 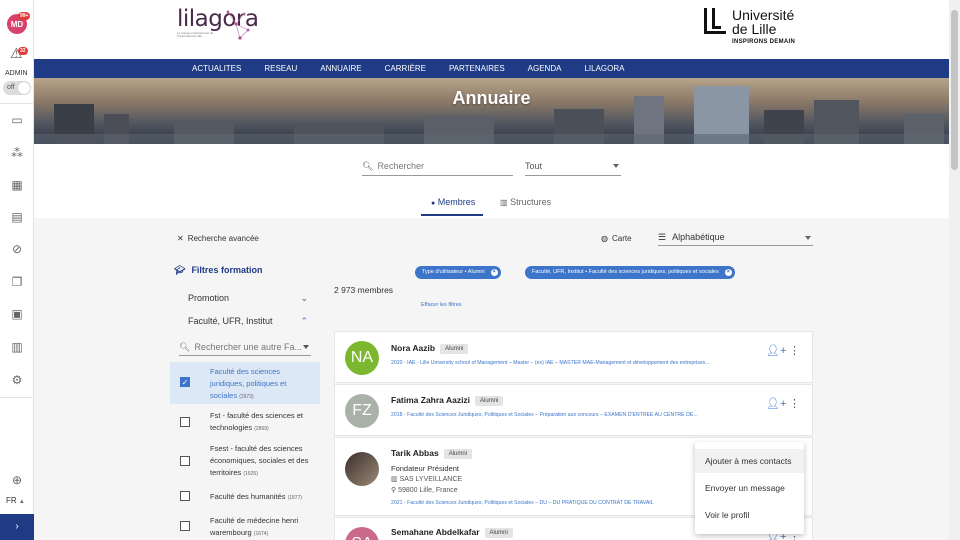 I want to click on language-label: FR, so click(x=11, y=500).